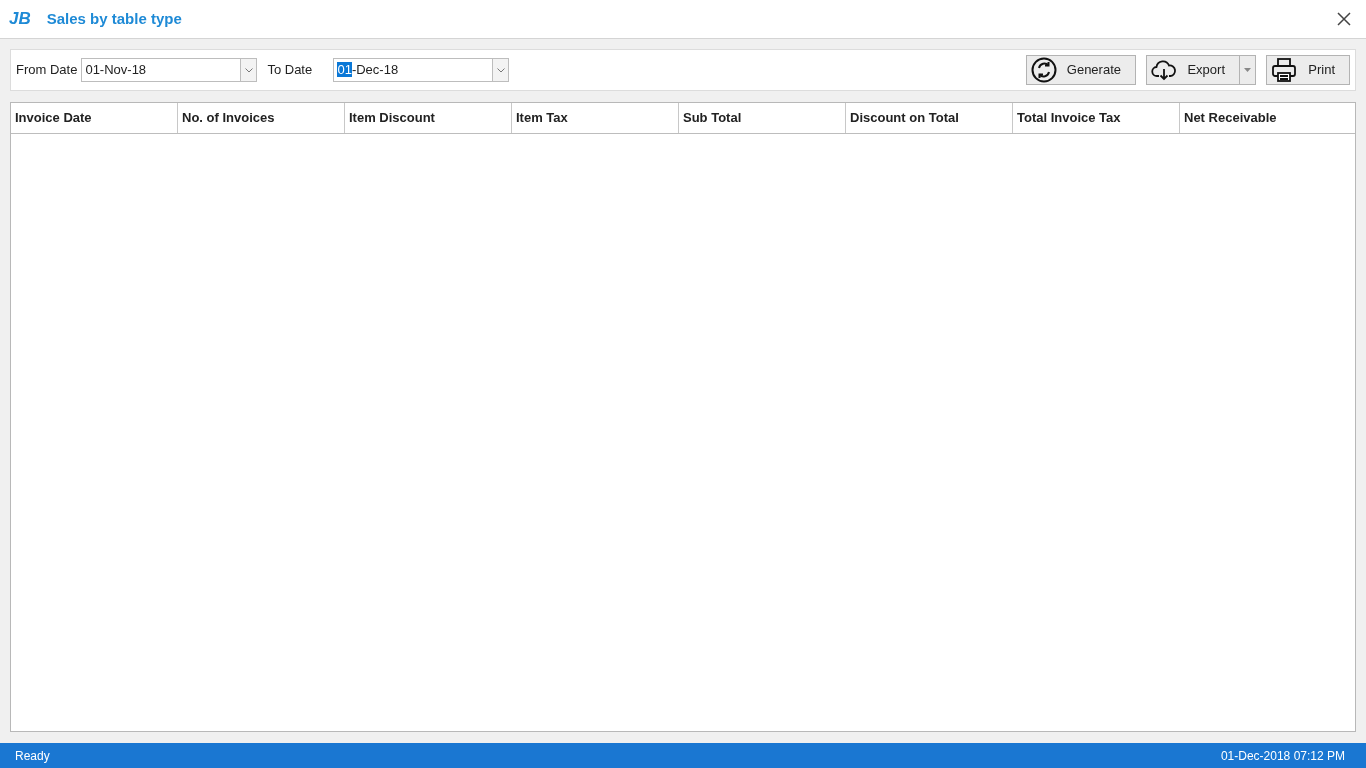 The height and width of the screenshot is (768, 1366). Describe the element at coordinates (1193, 70) in the screenshot. I see `export-button: Export` at that location.